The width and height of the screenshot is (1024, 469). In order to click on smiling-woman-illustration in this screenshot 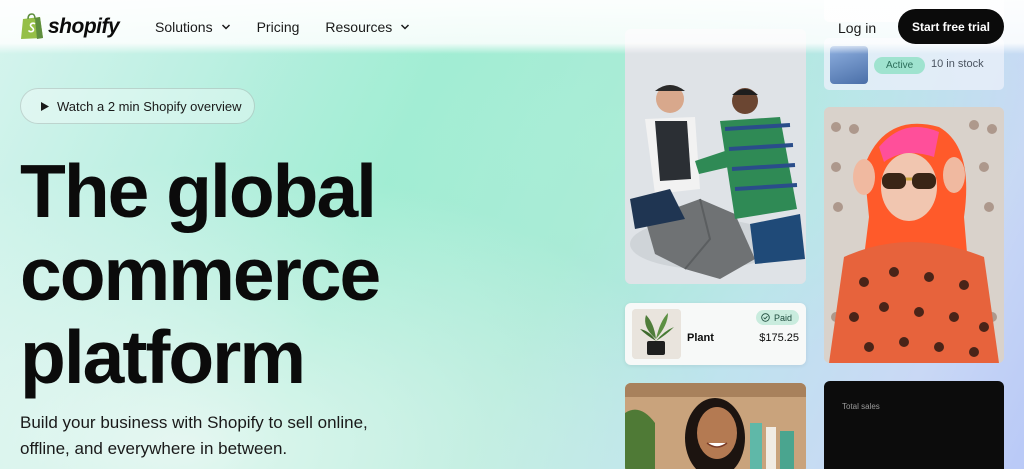, I will do `click(715, 426)`.